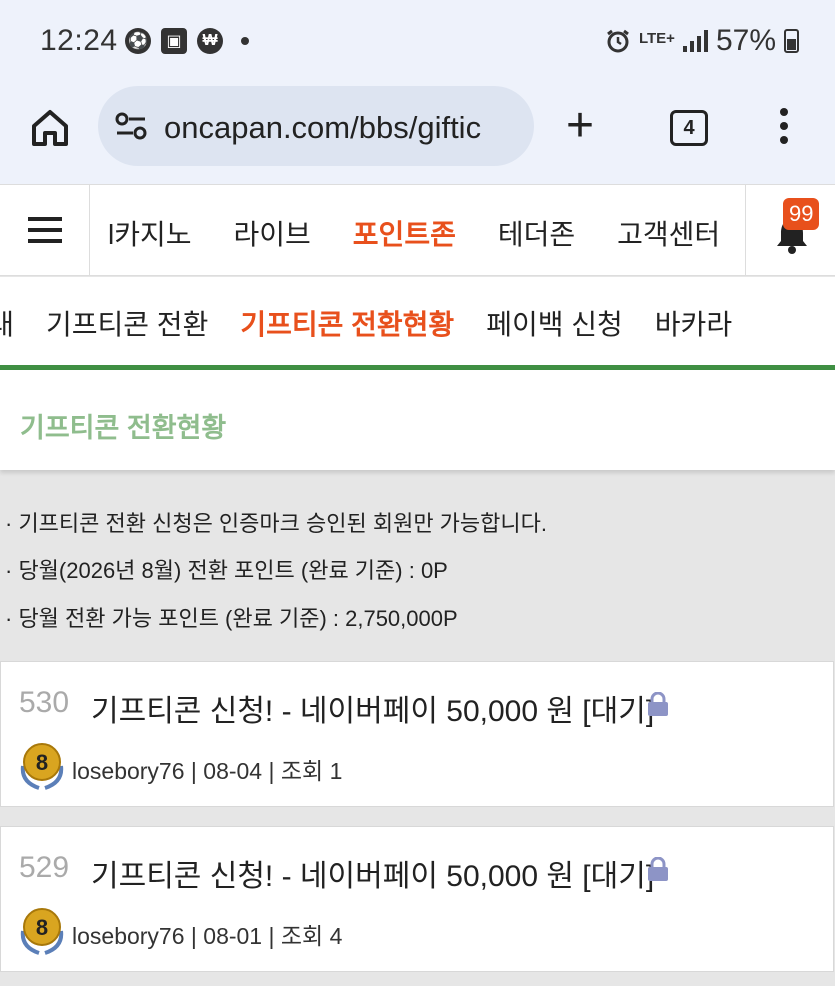  Describe the element at coordinates (784, 126) in the screenshot. I see `browser-menu-icon` at that location.